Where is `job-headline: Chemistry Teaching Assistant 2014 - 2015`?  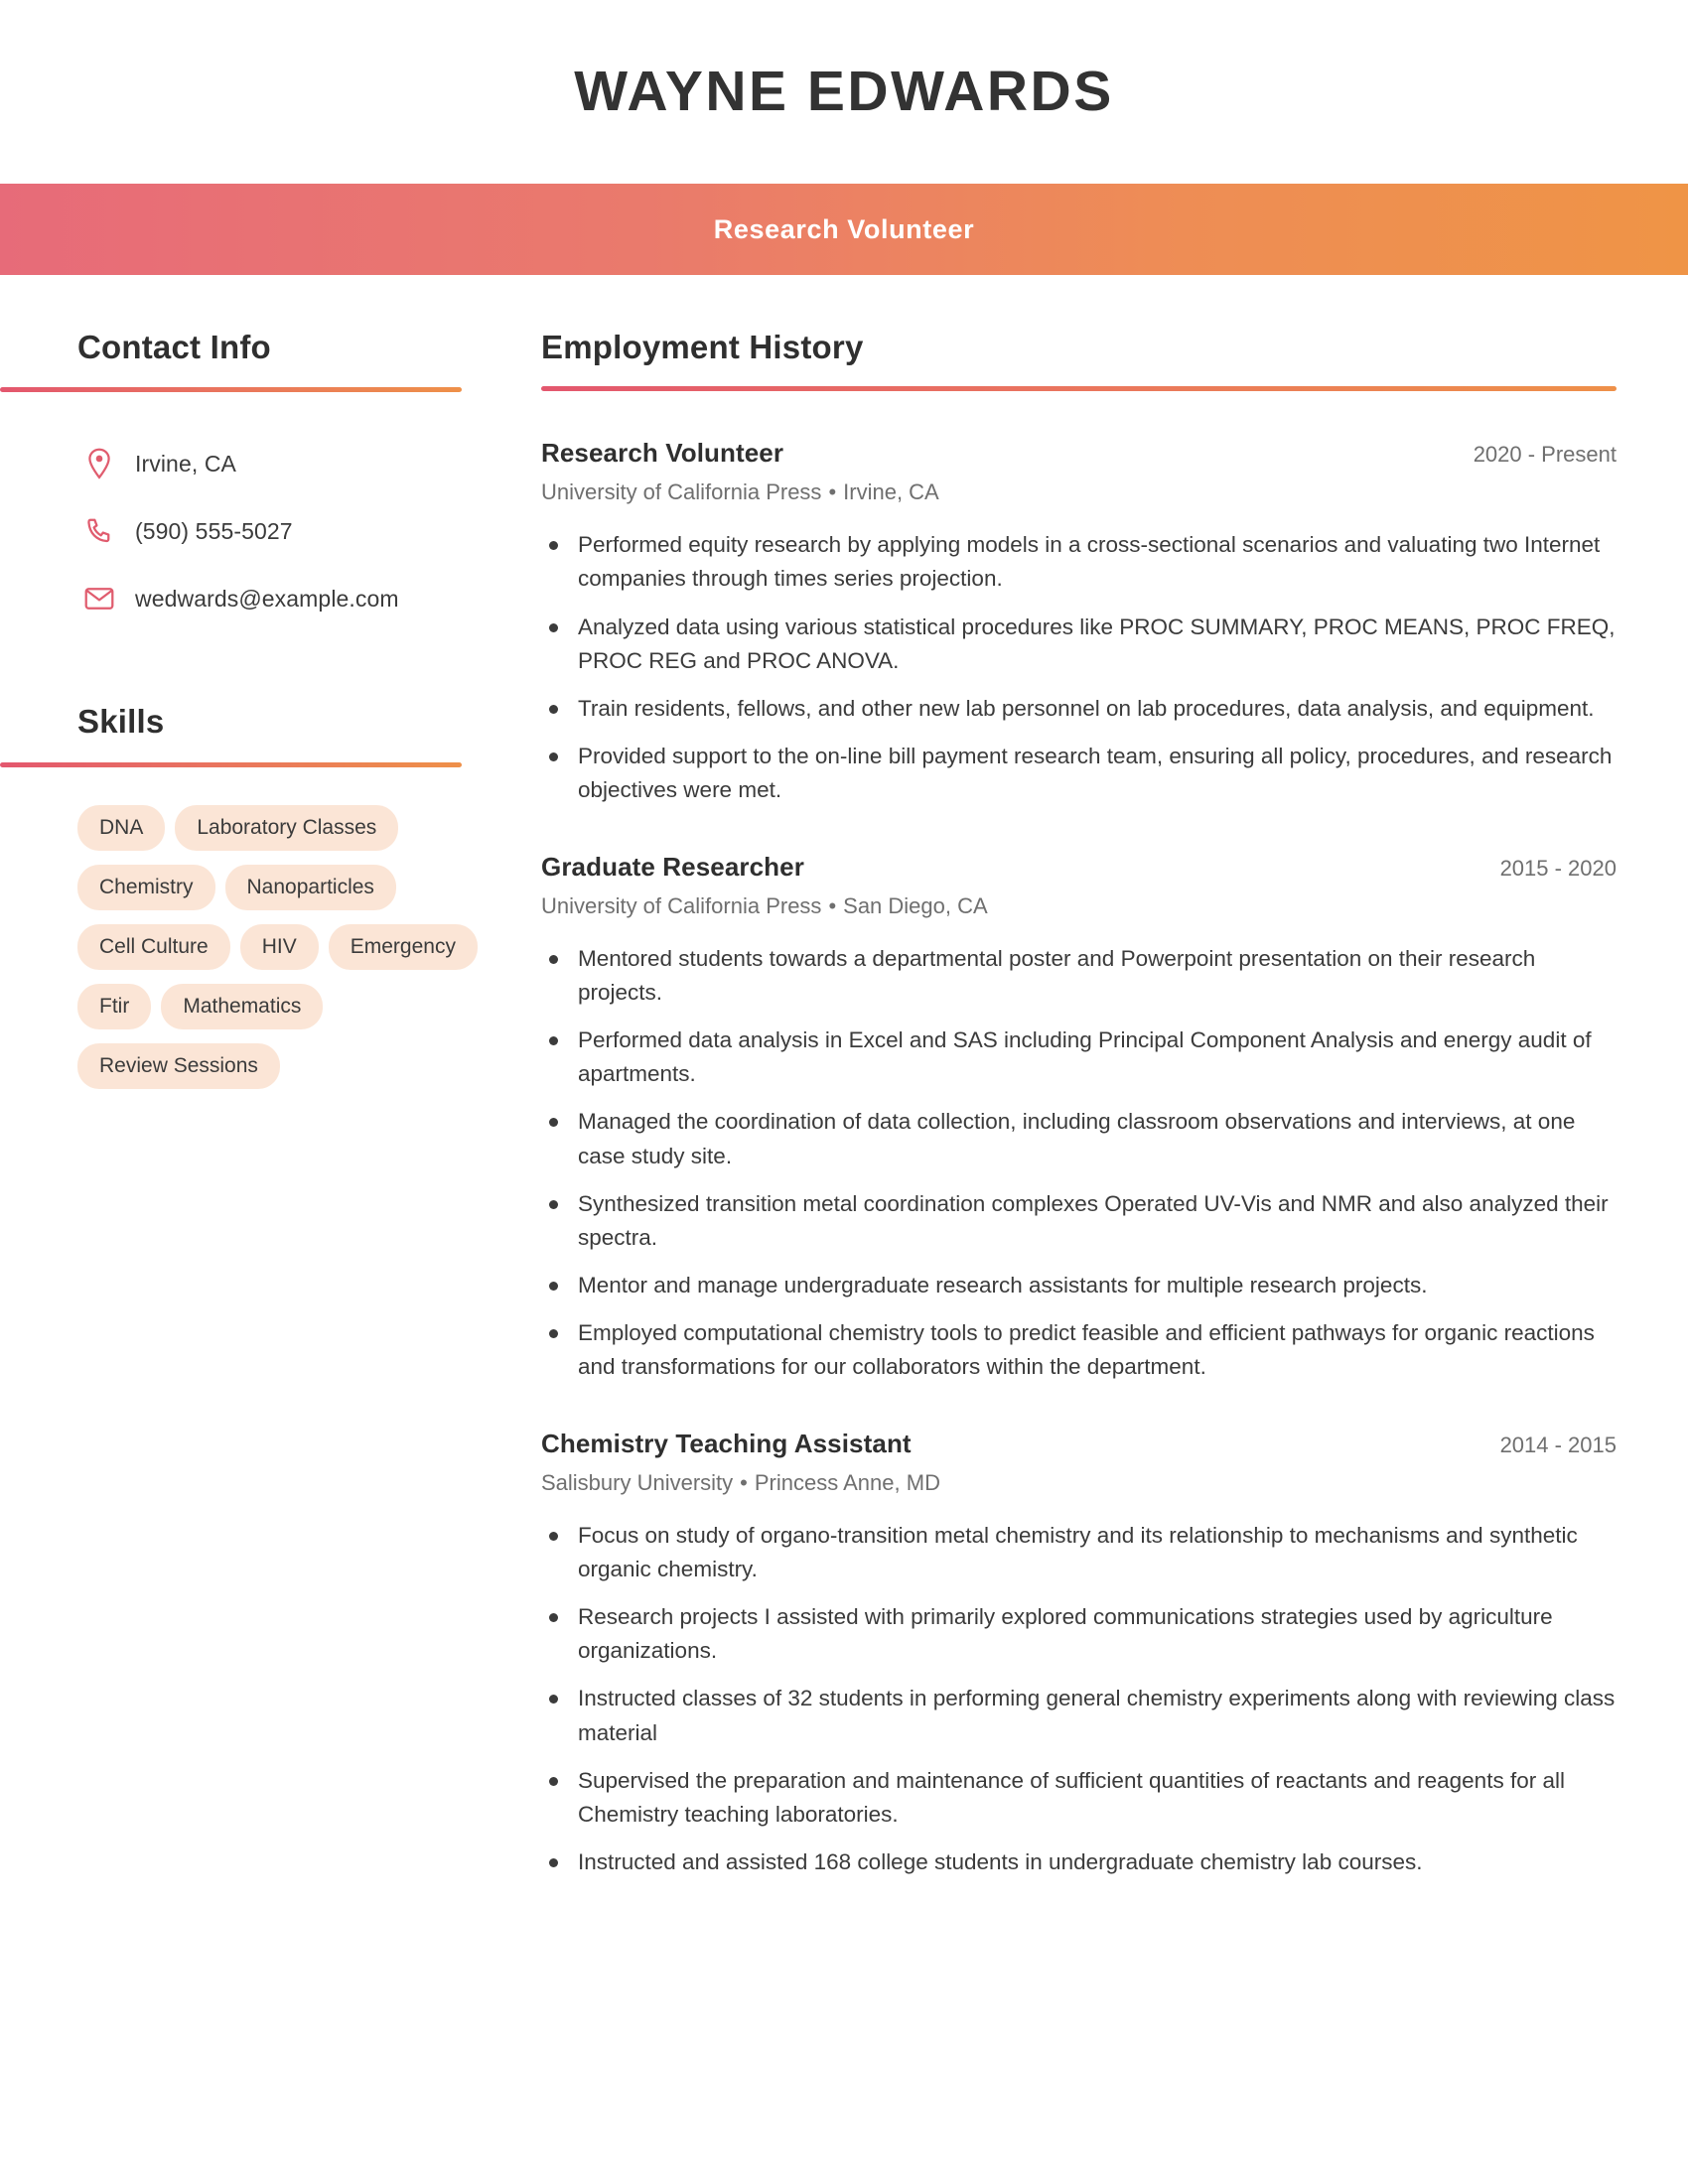 job-headline: Chemistry Teaching Assistant 2014 - 2015 is located at coordinates (1079, 1444).